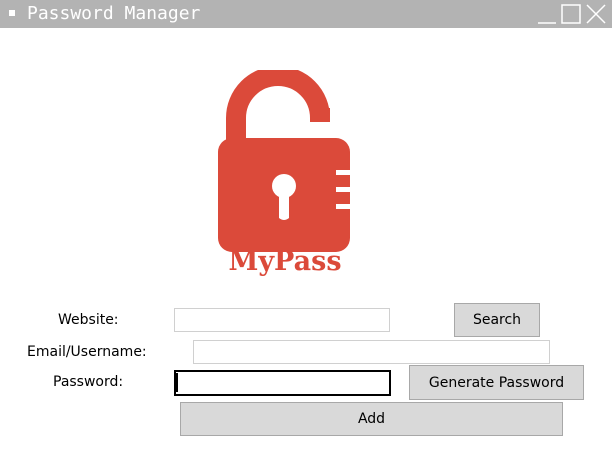 The image size is (612, 462). Describe the element at coordinates (282, 320) in the screenshot. I see `website-input` at that location.